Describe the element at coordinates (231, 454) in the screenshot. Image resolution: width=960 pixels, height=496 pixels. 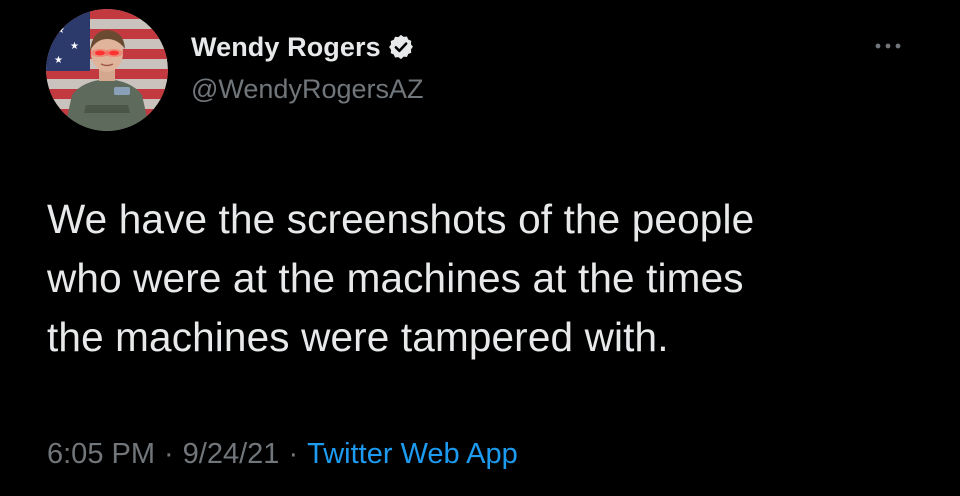
I see `tweet-date: 9/24/21` at that location.